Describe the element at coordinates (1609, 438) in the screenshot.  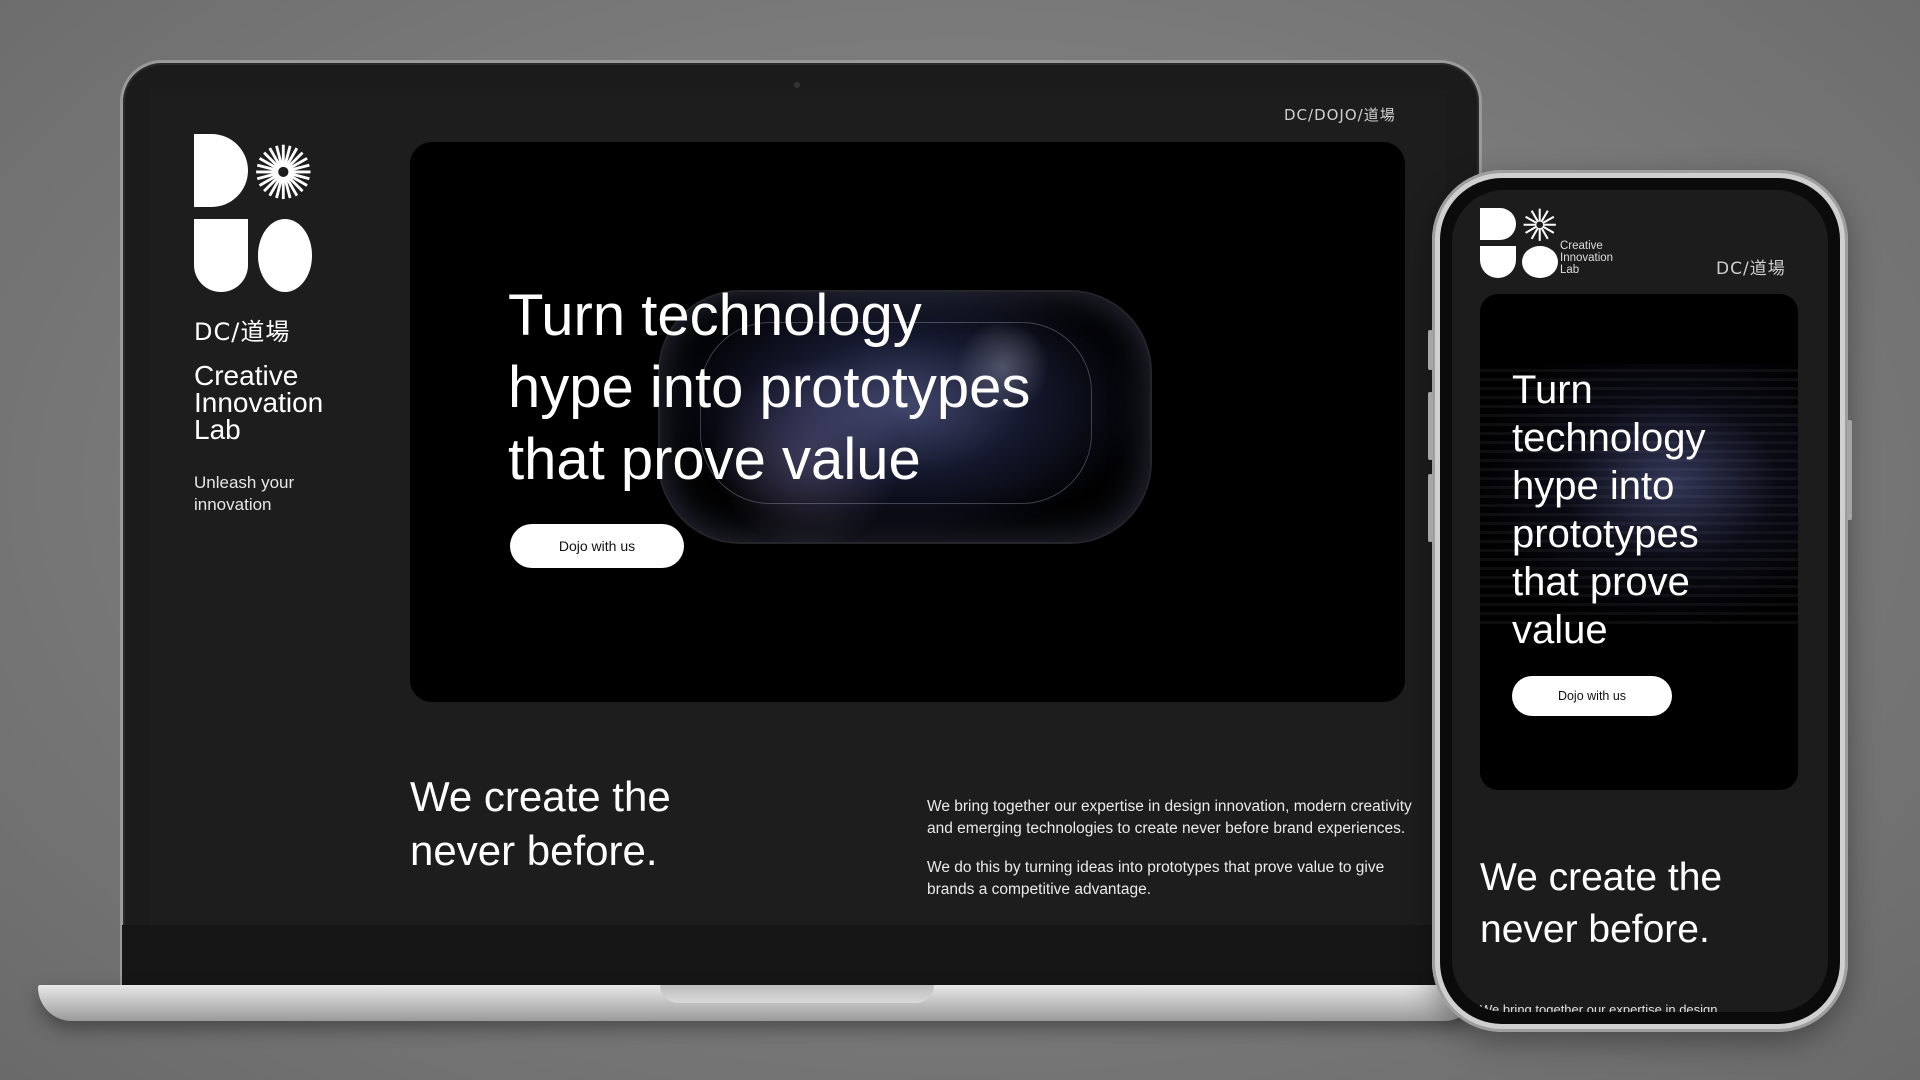
I see `hero-headline-line: technology` at that location.